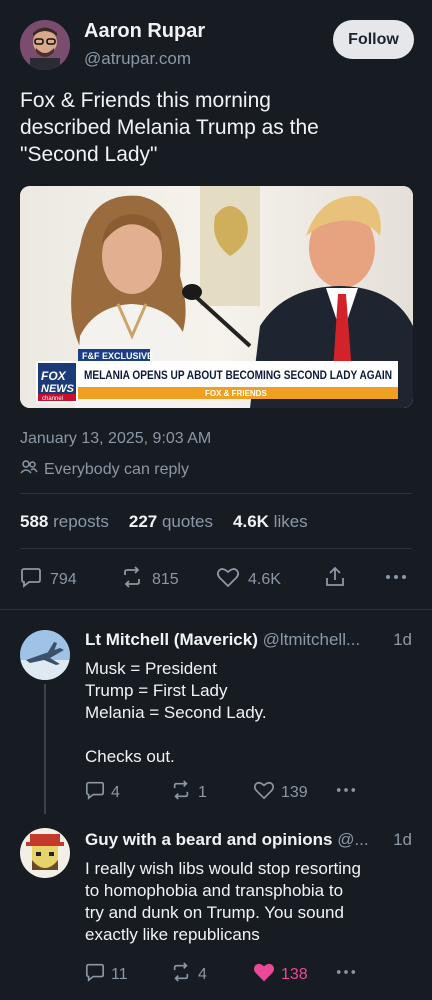 The width and height of the screenshot is (432, 1000). What do you see at coordinates (165, 579) in the screenshot?
I see `repost-count: 815` at bounding box center [165, 579].